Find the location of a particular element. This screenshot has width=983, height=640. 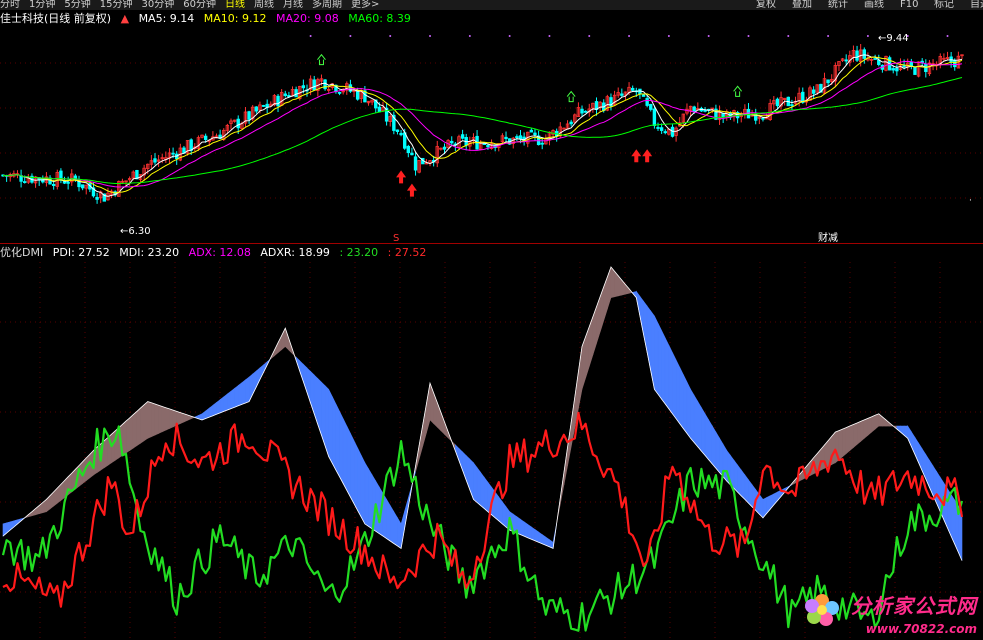

timeframe-tab-1: 1分钟 is located at coordinates (42, 5).